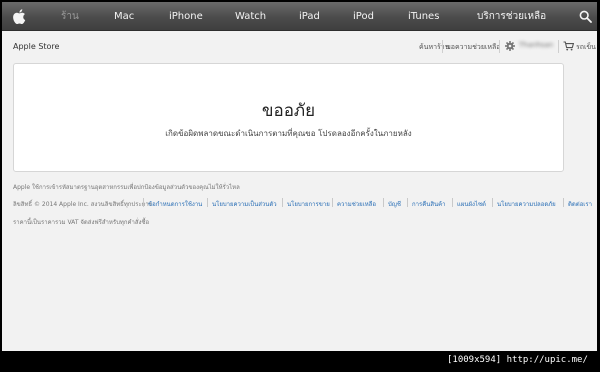 The image size is (600, 372). Describe the element at coordinates (309, 16) in the screenshot. I see `nav-item-ipad: iPad` at that location.